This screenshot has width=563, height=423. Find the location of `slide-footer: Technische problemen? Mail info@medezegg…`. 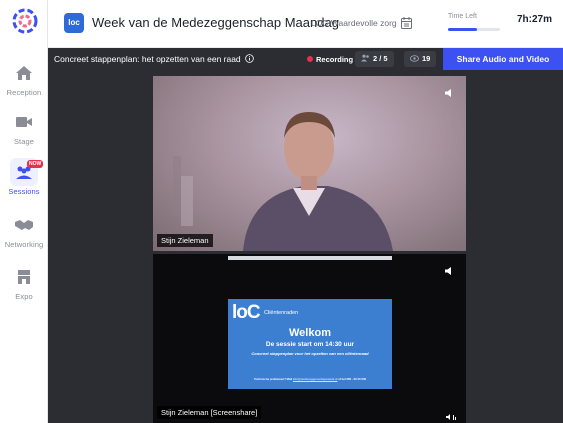

slide-footer: Technische problemen? Mail info@medezegg… is located at coordinates (310, 379).